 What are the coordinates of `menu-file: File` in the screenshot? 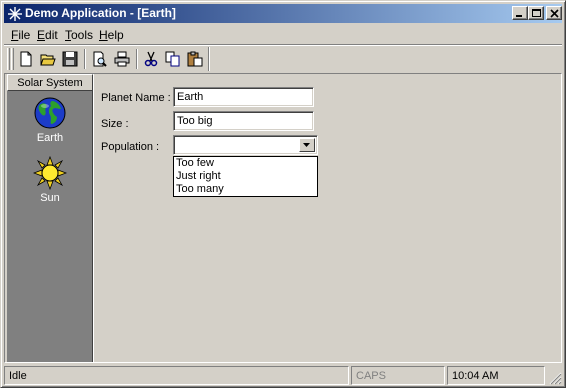 It's located at (20, 35).